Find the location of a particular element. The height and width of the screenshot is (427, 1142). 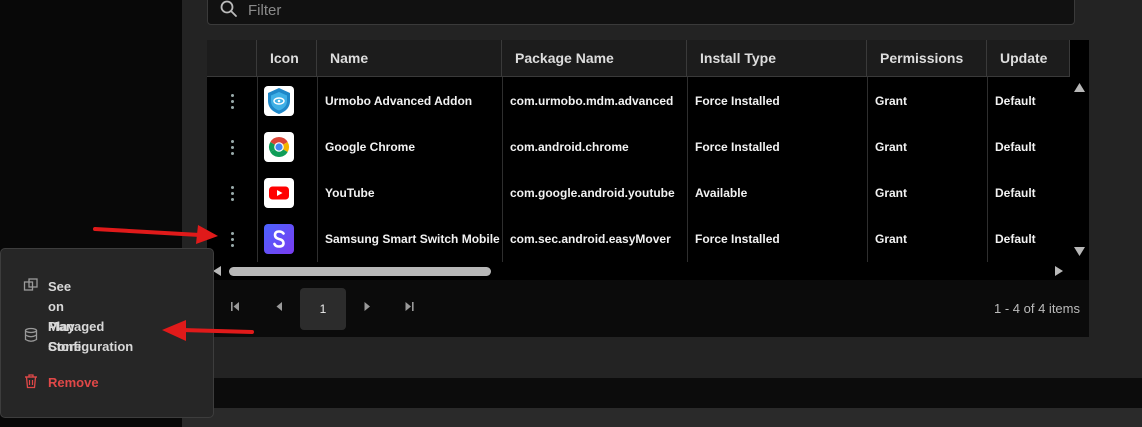

chrome-icon is located at coordinates (279, 147).